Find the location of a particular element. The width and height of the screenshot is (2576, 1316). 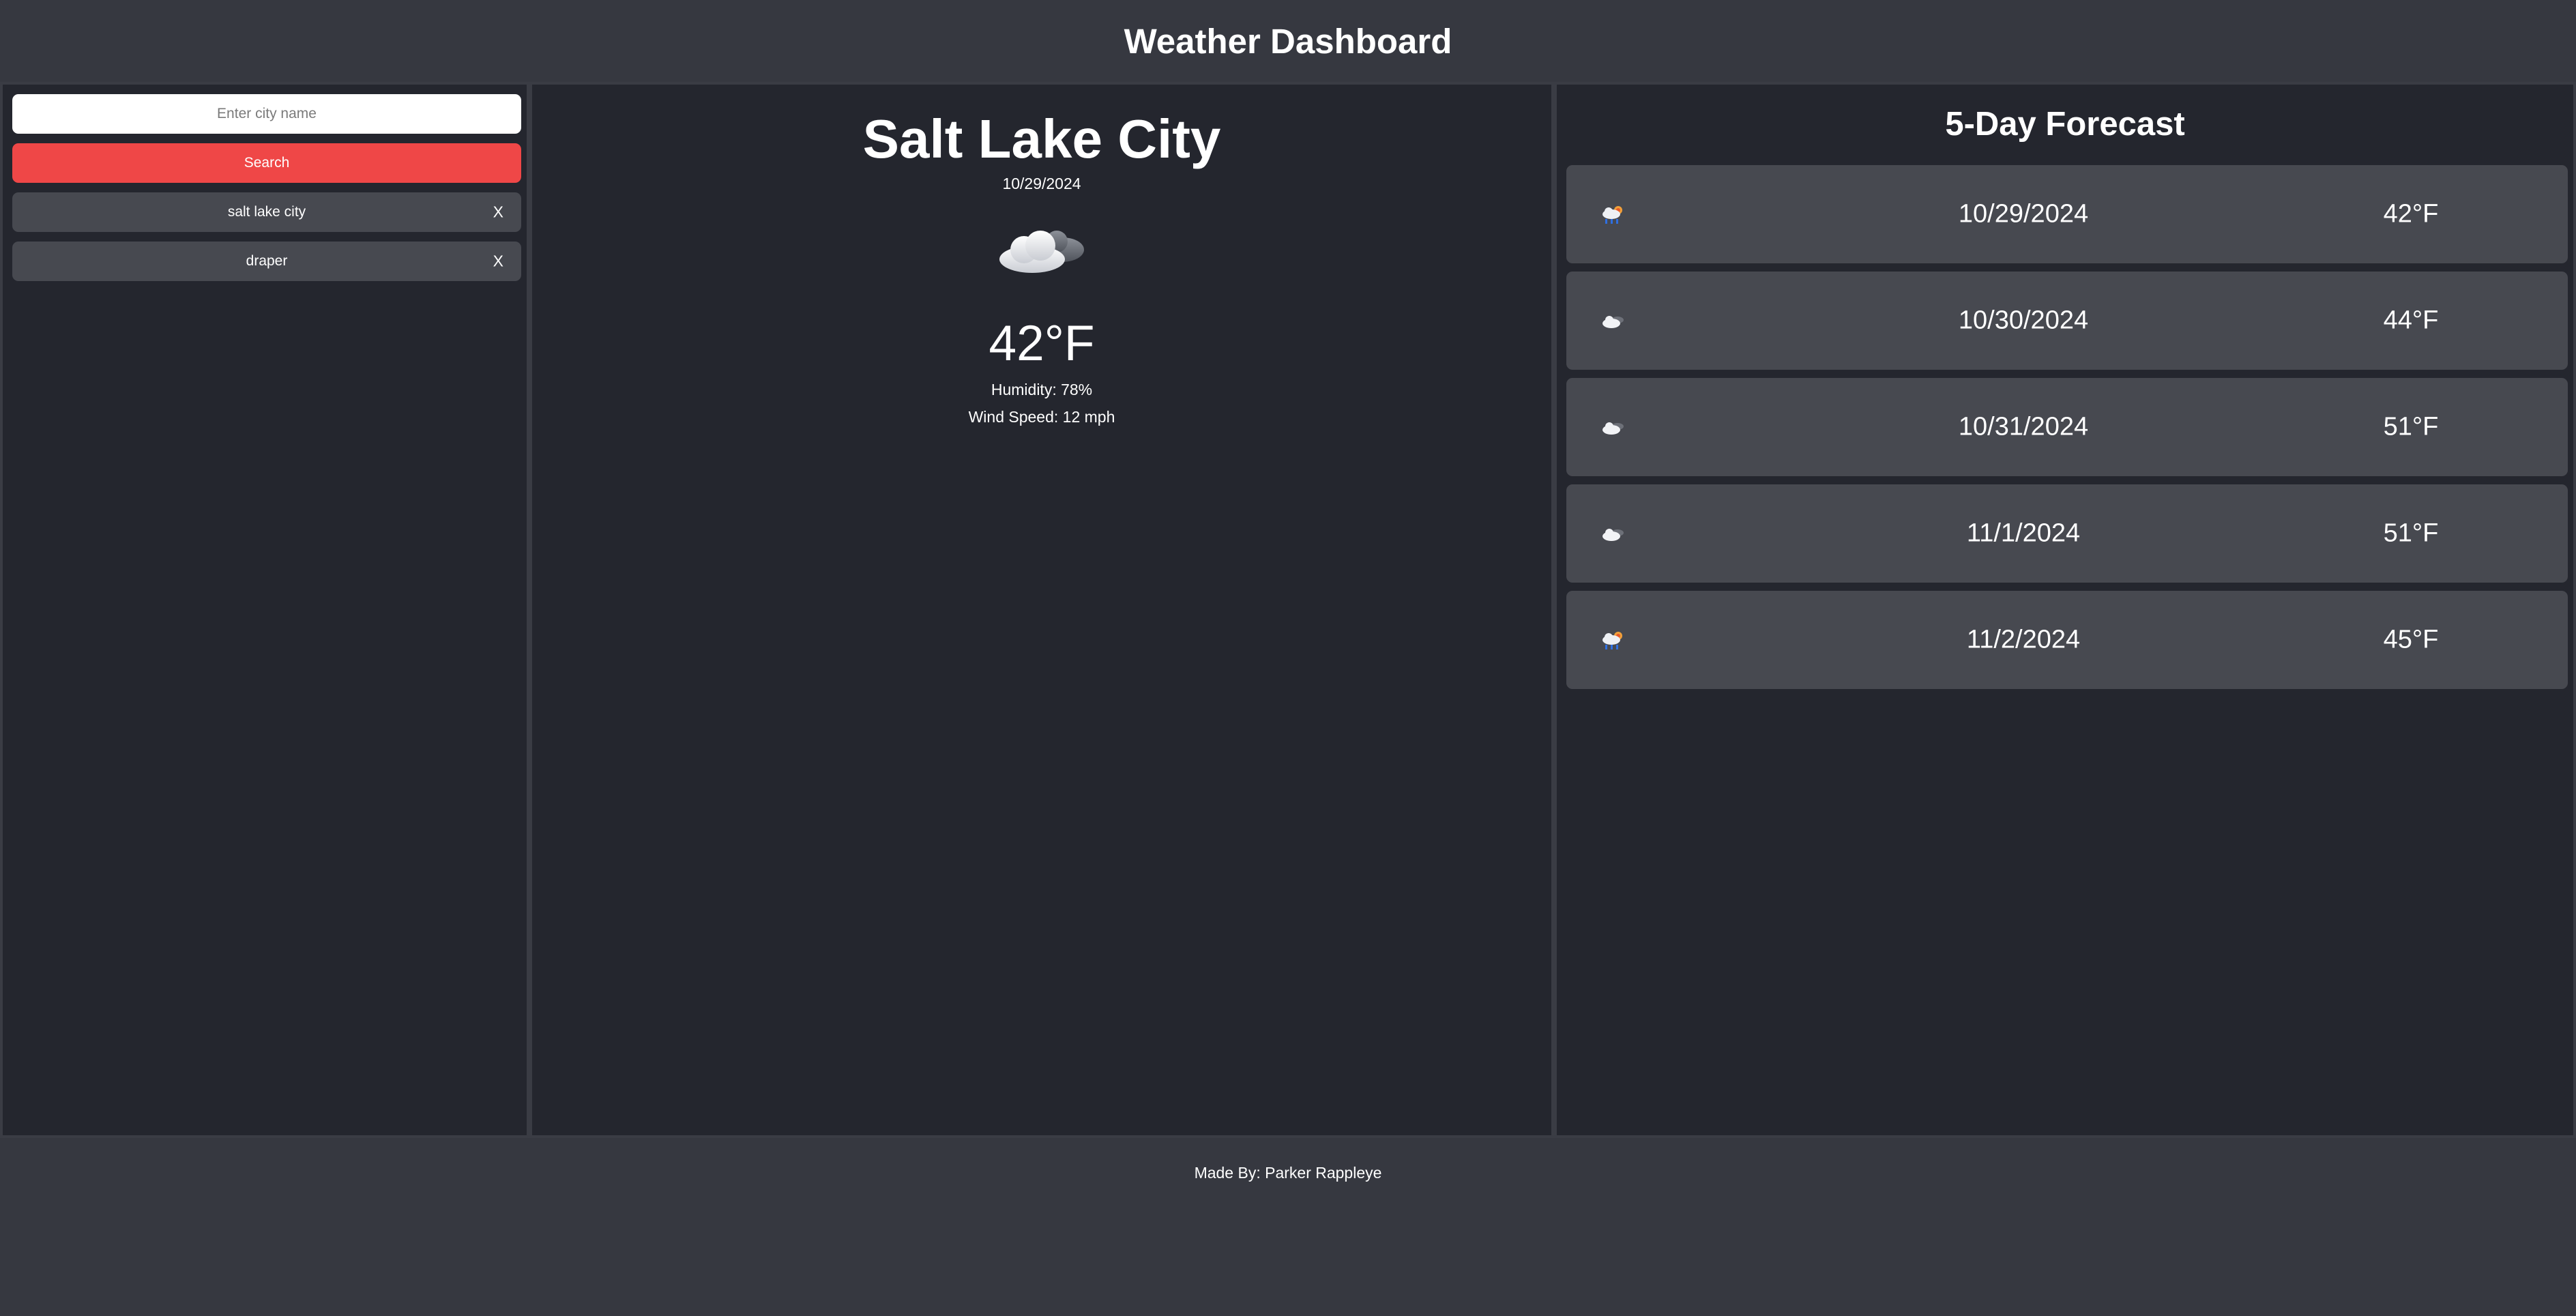

forecast-date: 10/30/2024 is located at coordinates (2023, 320).